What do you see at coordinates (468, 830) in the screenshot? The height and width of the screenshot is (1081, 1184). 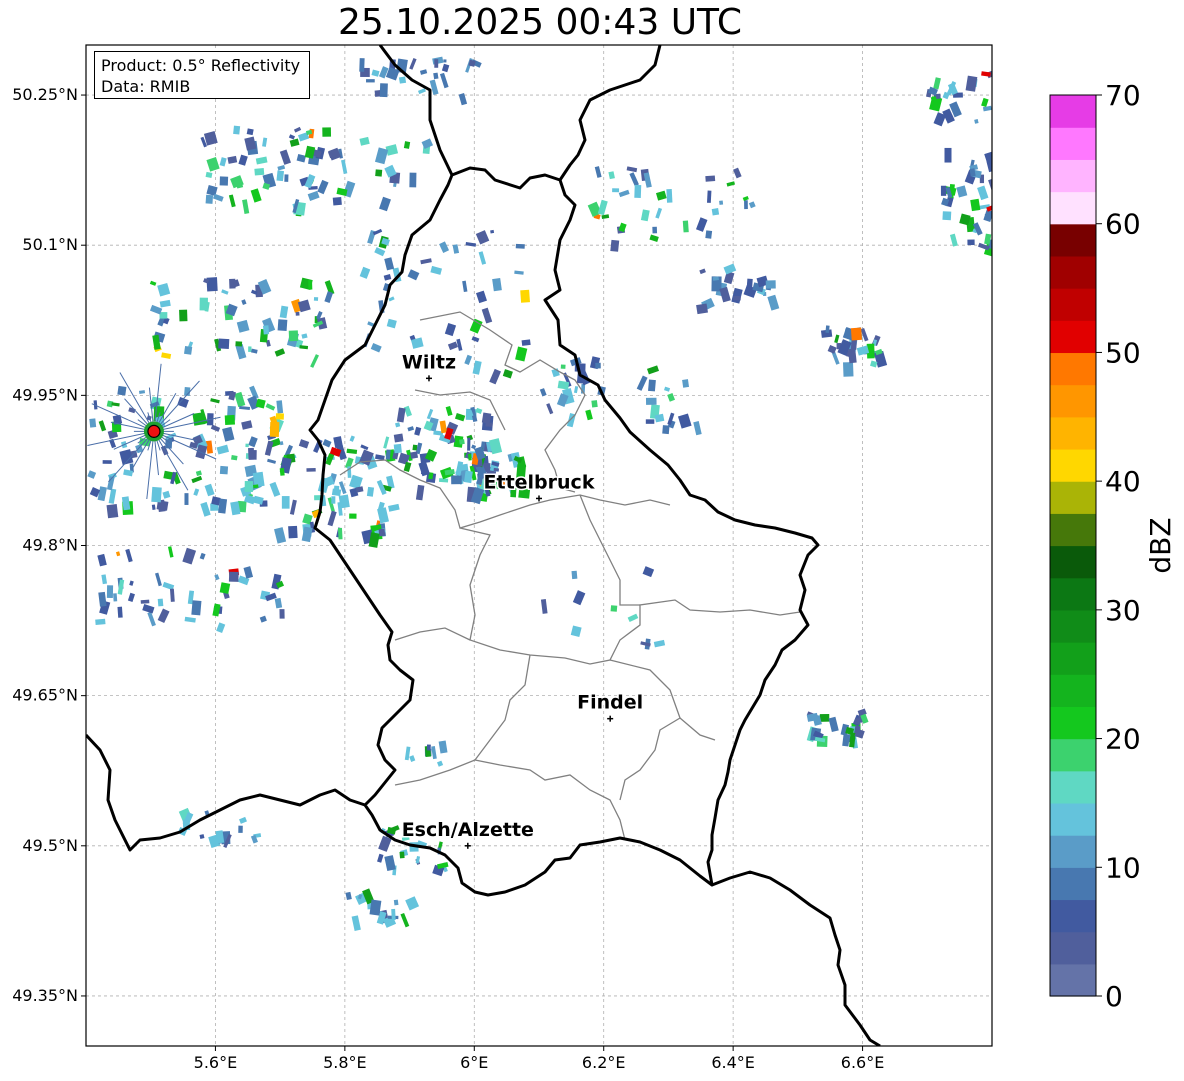 I see `city-label: Esch/Alzette` at bounding box center [468, 830].